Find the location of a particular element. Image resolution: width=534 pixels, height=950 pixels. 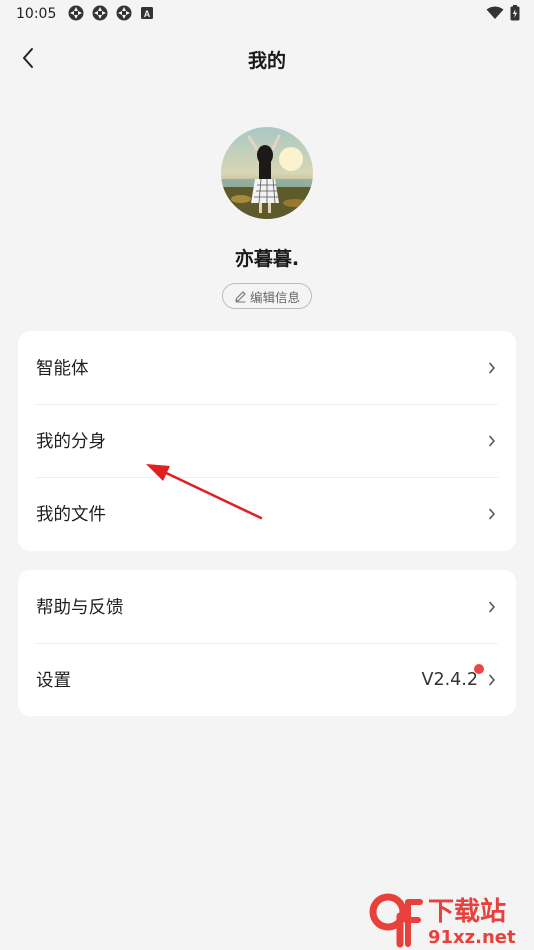

status-bar: 10:05 A is located at coordinates (267, 14).